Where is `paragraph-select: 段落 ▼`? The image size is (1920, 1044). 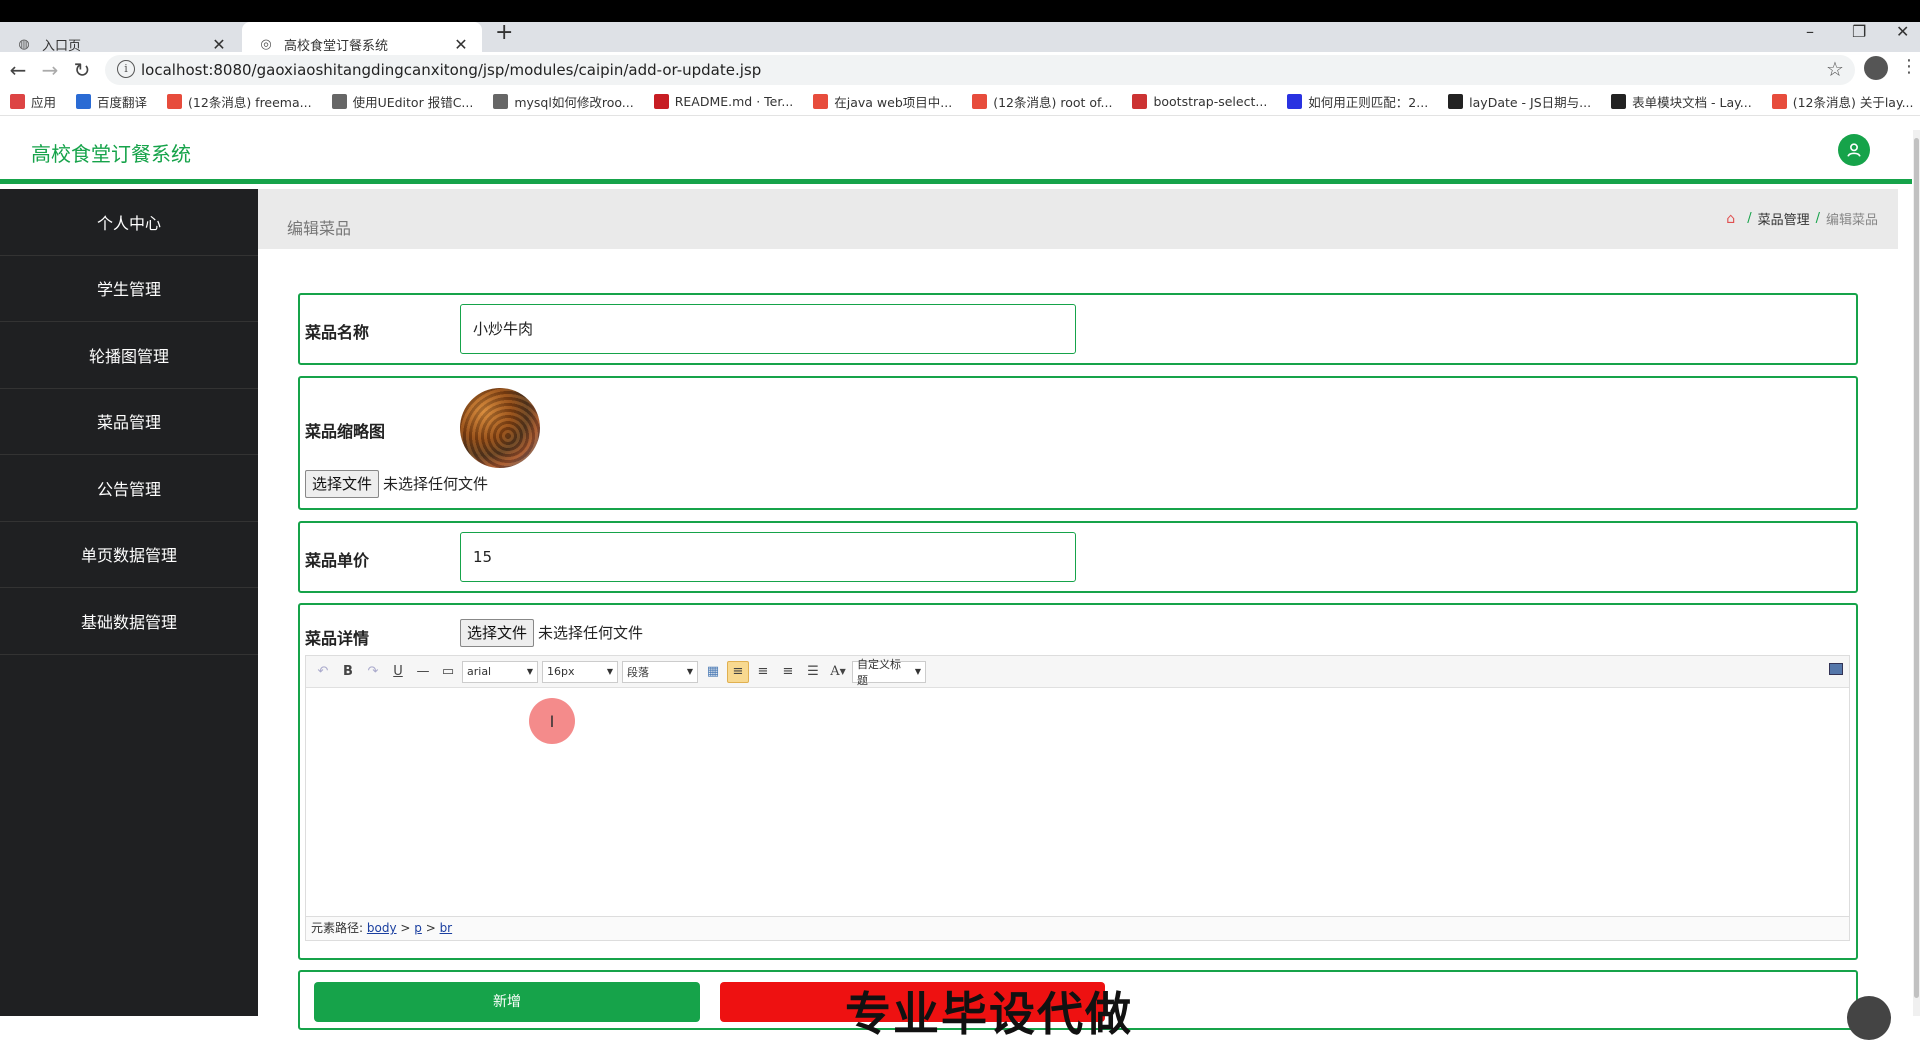 paragraph-select: 段落 ▼ is located at coordinates (660, 671).